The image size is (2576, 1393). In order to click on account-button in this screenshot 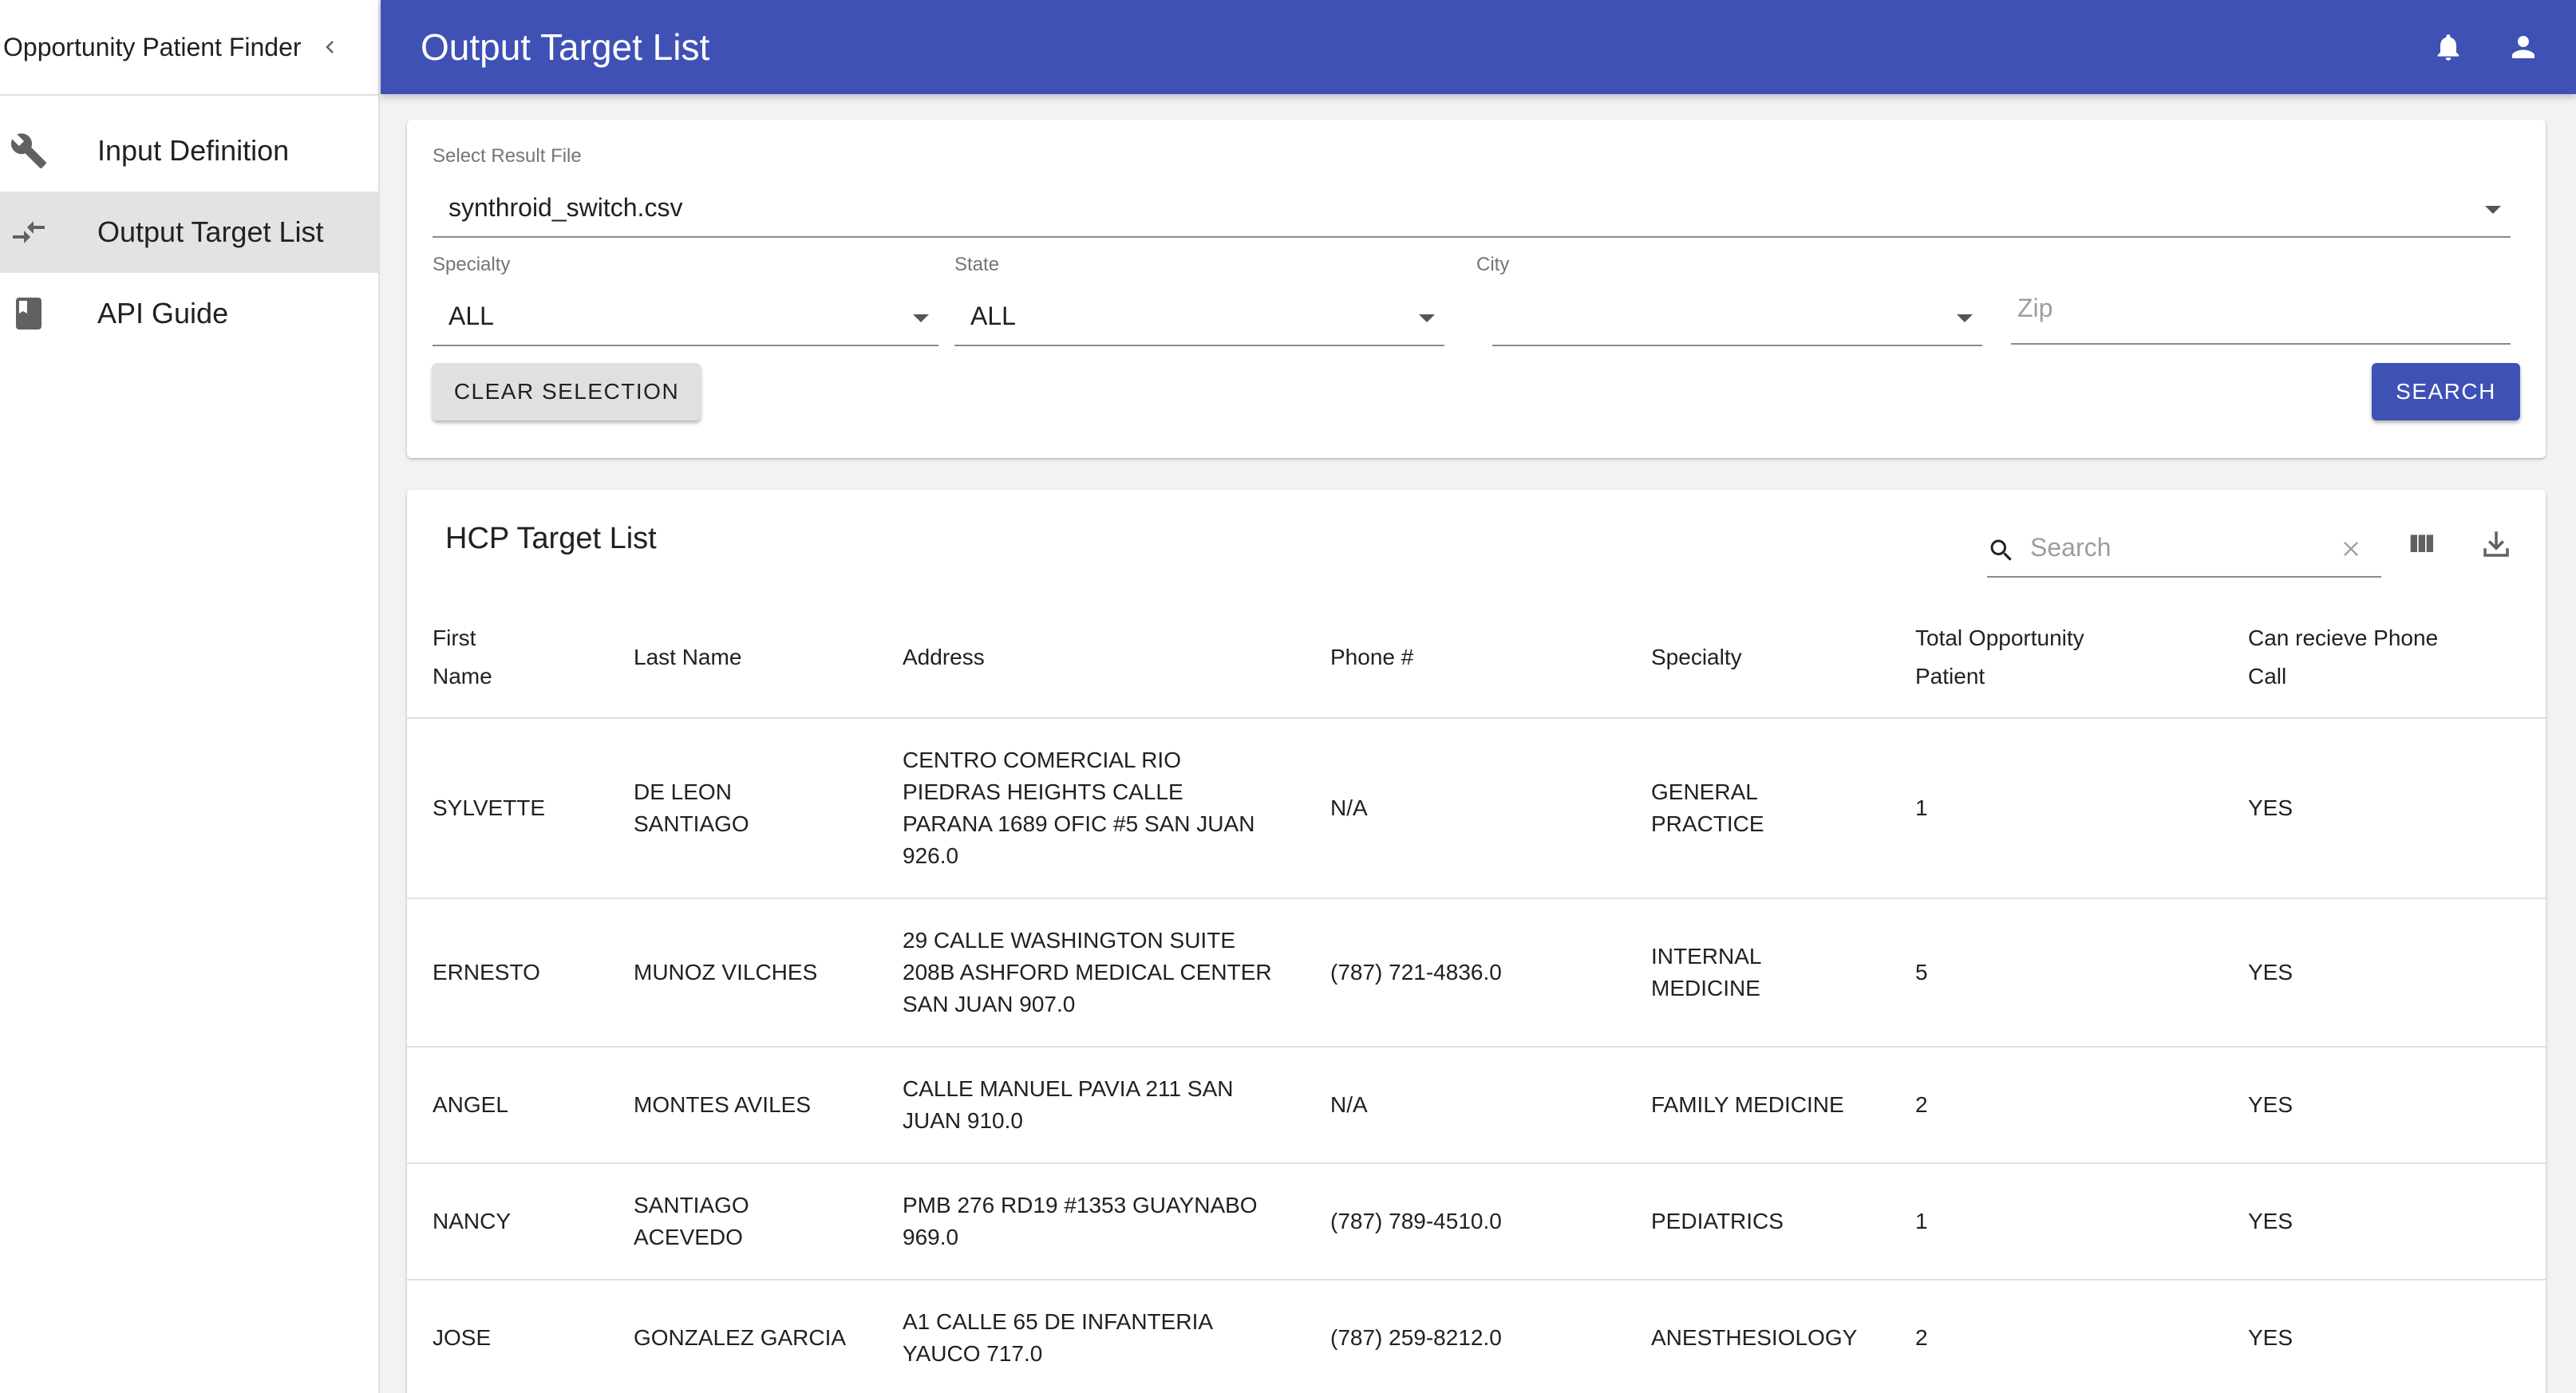, I will do `click(2523, 48)`.